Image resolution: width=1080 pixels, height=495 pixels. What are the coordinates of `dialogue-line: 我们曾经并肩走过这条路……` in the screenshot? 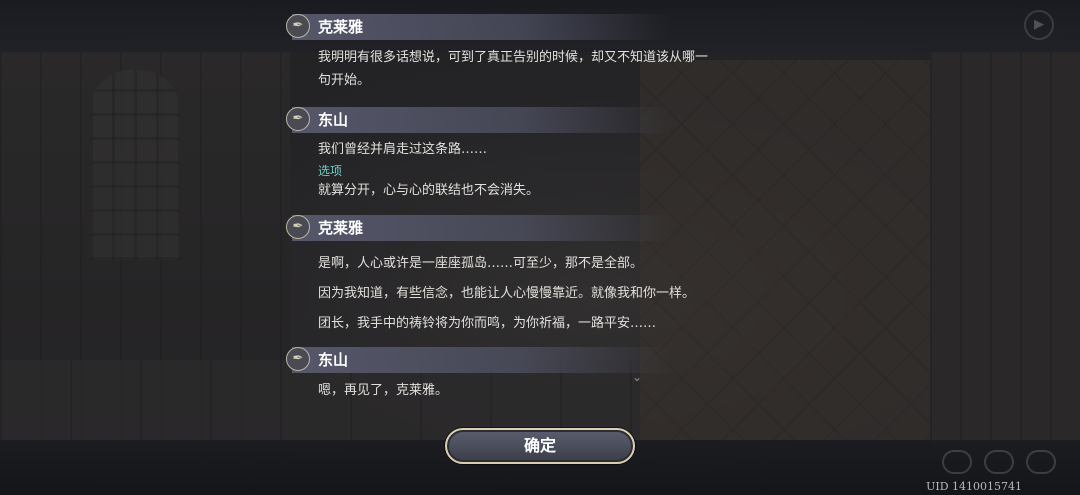 It's located at (403, 149).